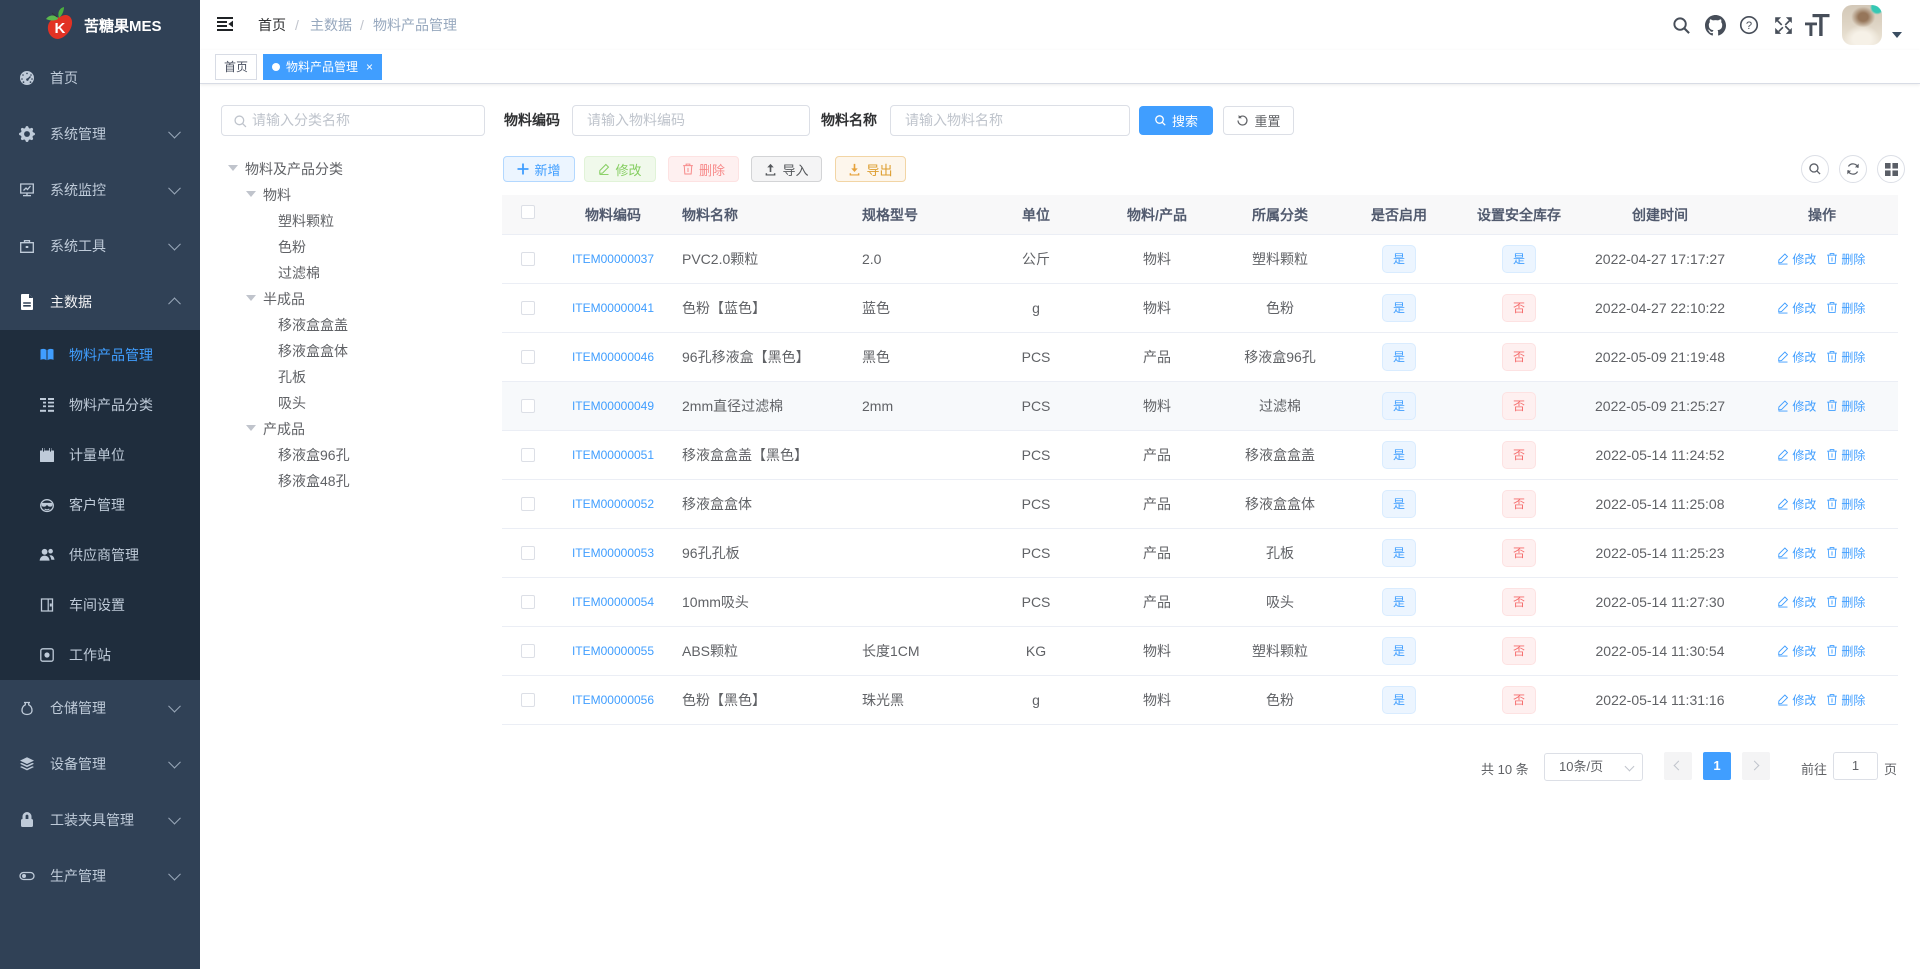 The image size is (1920, 969). Describe the element at coordinates (60, 28) in the screenshot. I see `svg-text: K` at that location.